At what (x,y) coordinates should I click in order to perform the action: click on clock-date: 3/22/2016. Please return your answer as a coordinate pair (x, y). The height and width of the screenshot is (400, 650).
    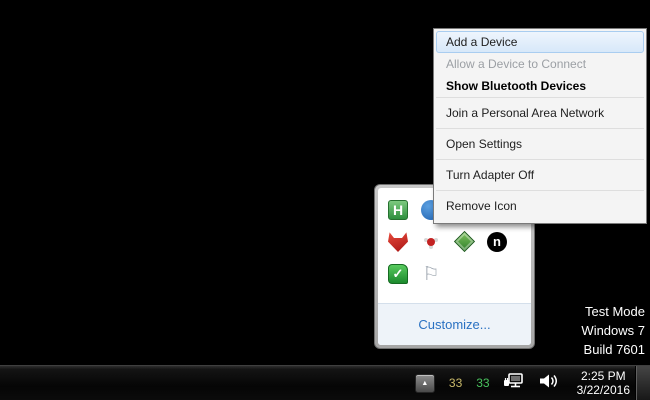
    Looking at the image, I should click on (603, 390).